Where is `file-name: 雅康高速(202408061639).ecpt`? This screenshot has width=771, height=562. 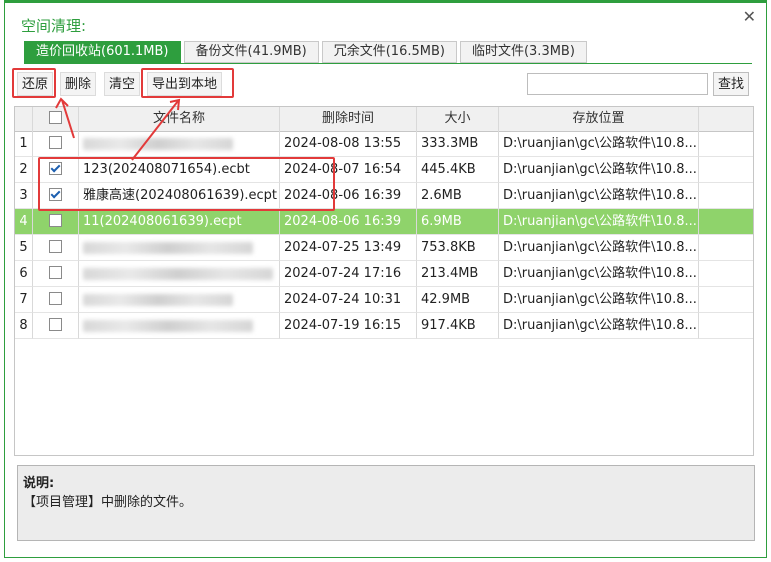 file-name: 雅康高速(202408061639).ecpt is located at coordinates (179, 196).